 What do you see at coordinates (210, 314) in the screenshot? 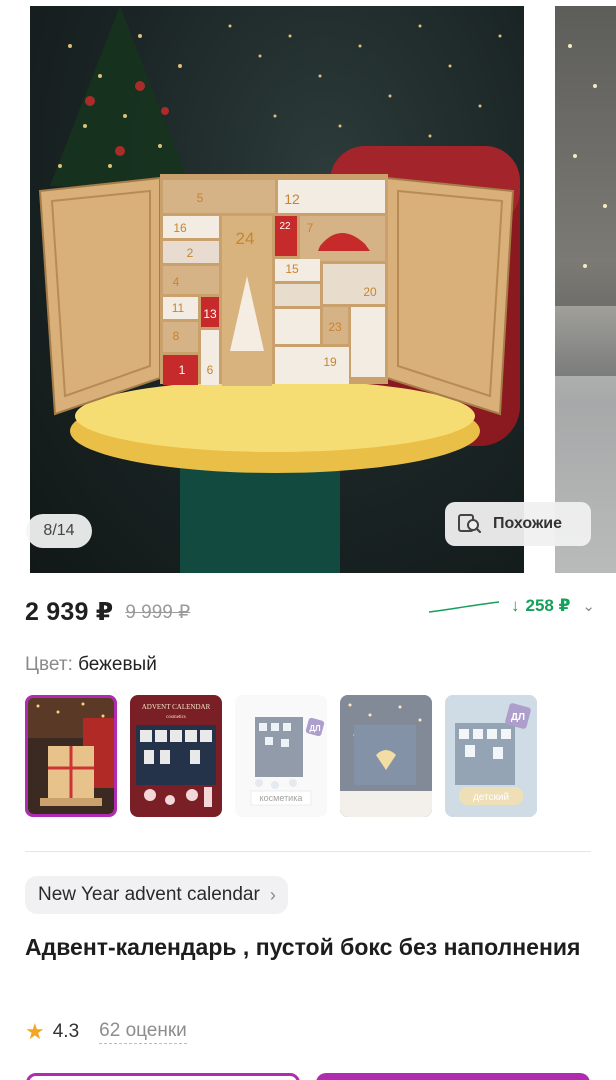
I see `svg-text: 13` at bounding box center [210, 314].